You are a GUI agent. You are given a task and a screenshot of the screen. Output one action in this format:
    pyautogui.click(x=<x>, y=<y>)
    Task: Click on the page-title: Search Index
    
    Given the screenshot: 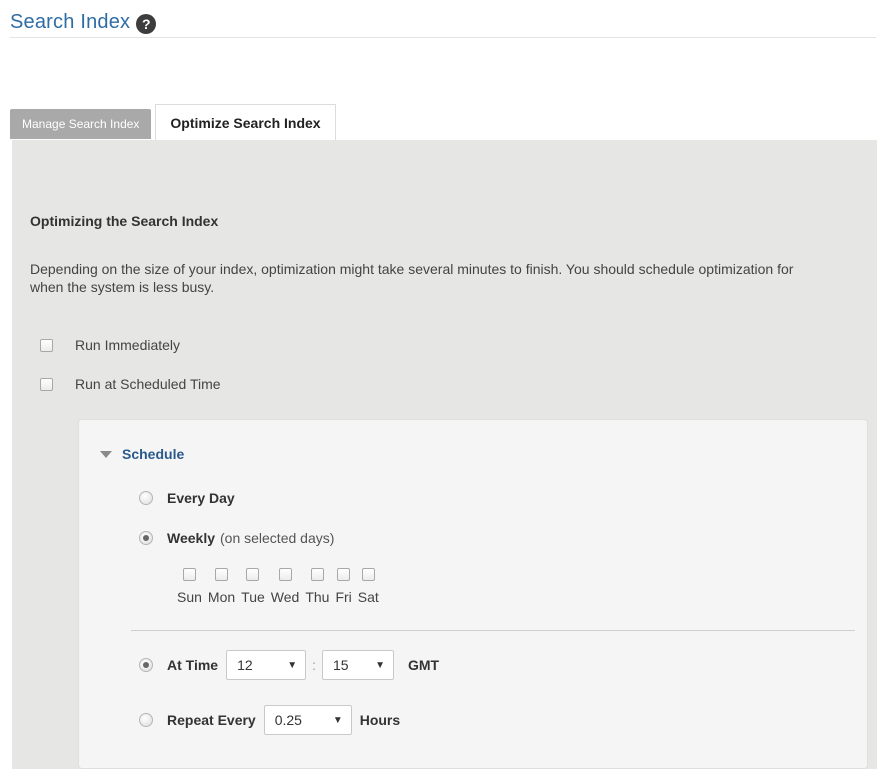 What is the action you would take?
    pyautogui.click(x=70, y=22)
    